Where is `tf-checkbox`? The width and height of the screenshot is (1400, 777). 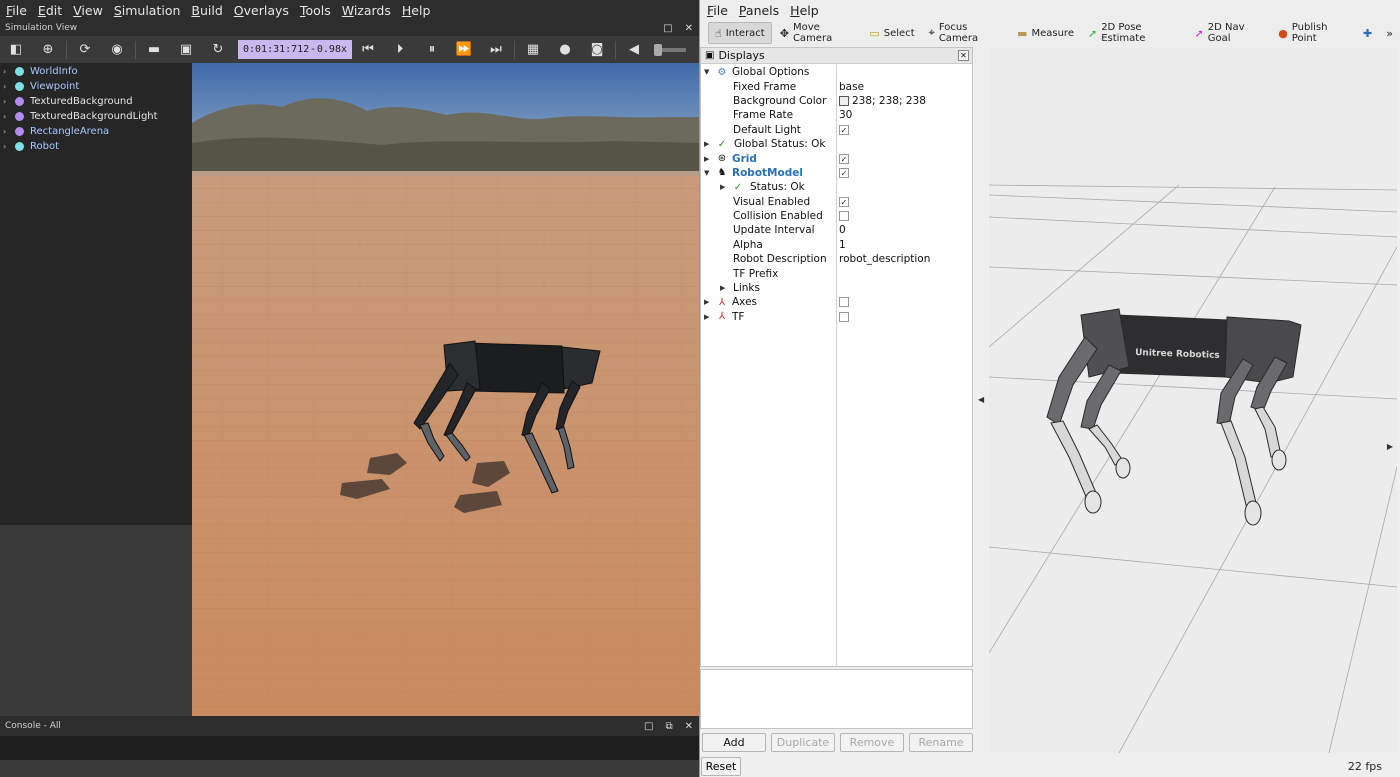 tf-checkbox is located at coordinates (844, 316).